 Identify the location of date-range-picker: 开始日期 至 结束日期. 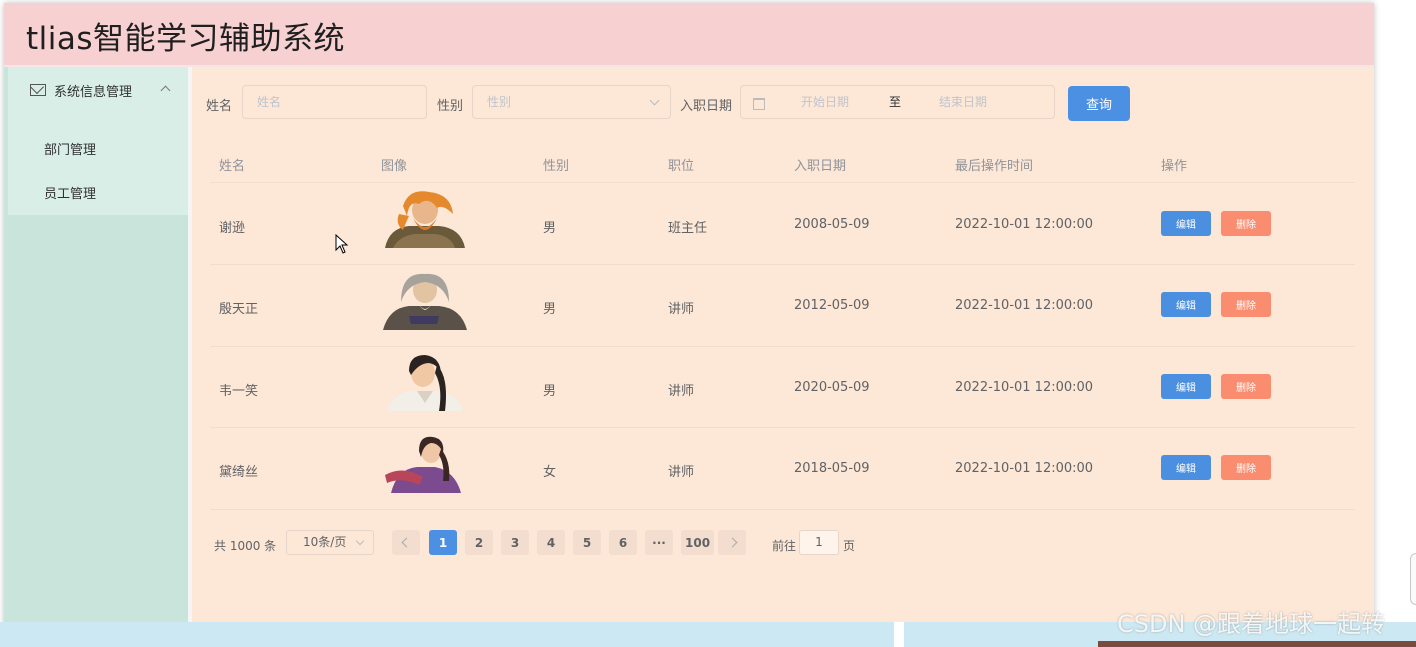
(897, 102).